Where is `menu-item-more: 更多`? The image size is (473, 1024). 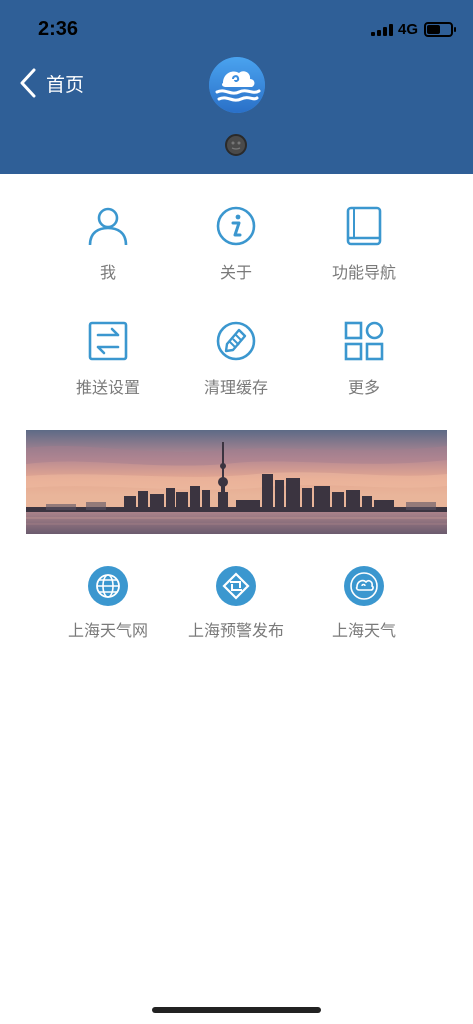 menu-item-more: 更多 is located at coordinates (364, 359).